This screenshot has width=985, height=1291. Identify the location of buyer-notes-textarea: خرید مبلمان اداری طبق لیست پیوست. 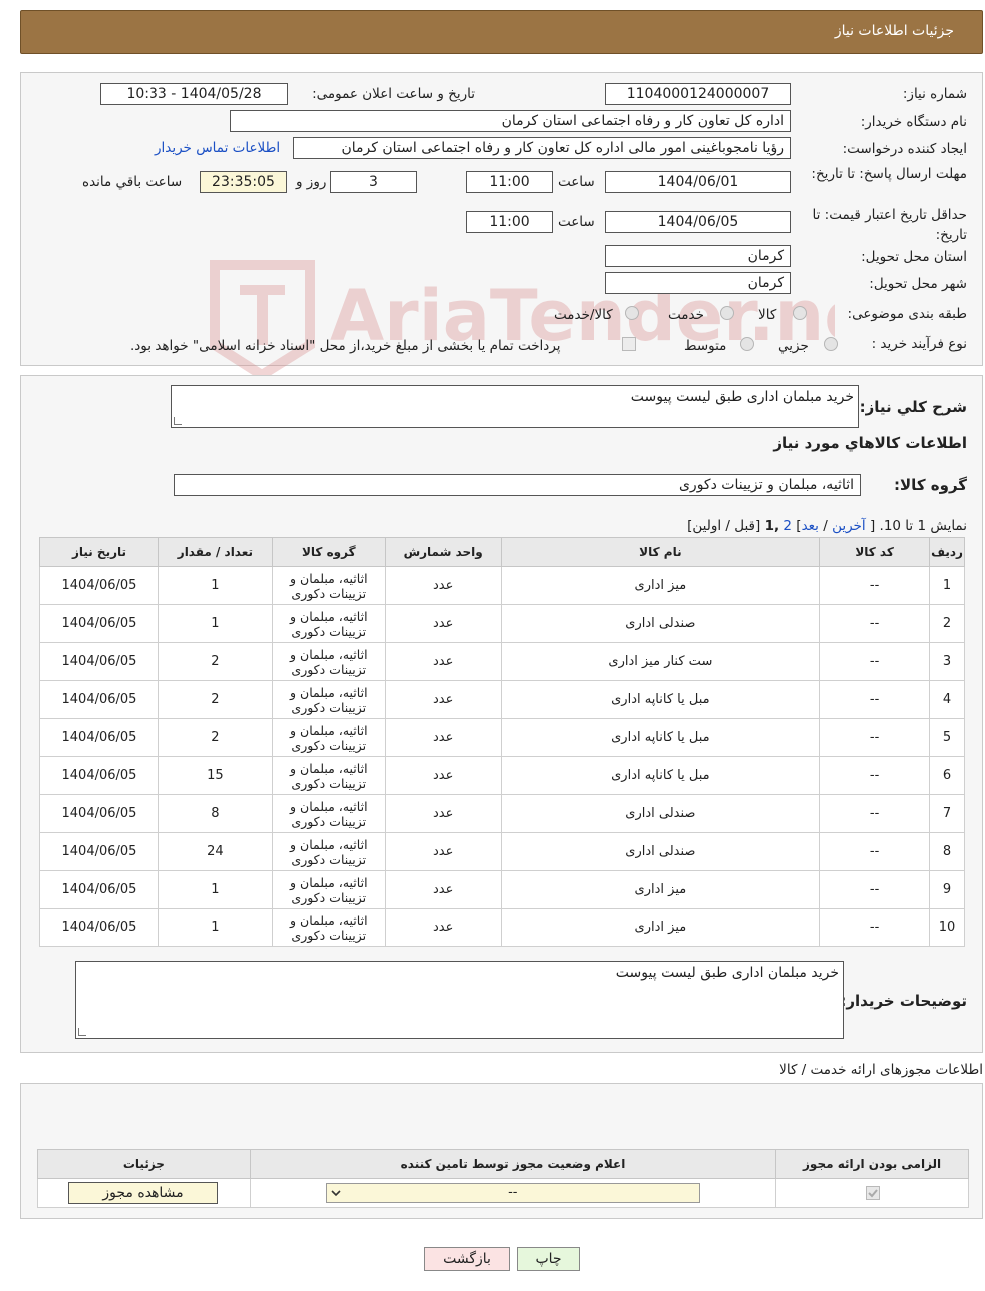
(459, 1000).